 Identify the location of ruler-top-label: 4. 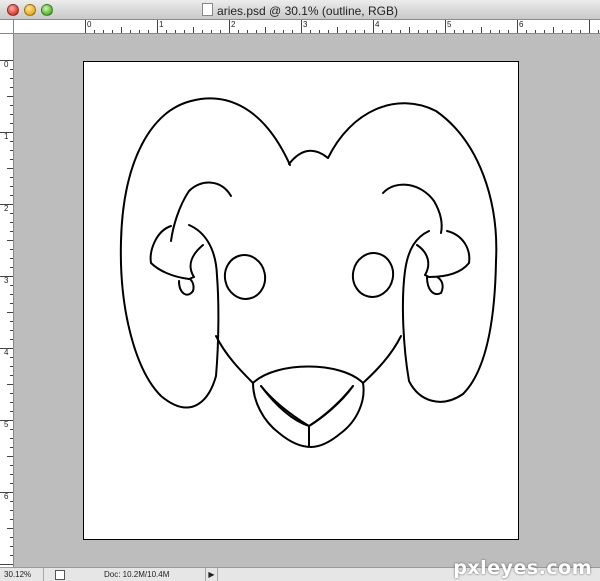
(377, 24).